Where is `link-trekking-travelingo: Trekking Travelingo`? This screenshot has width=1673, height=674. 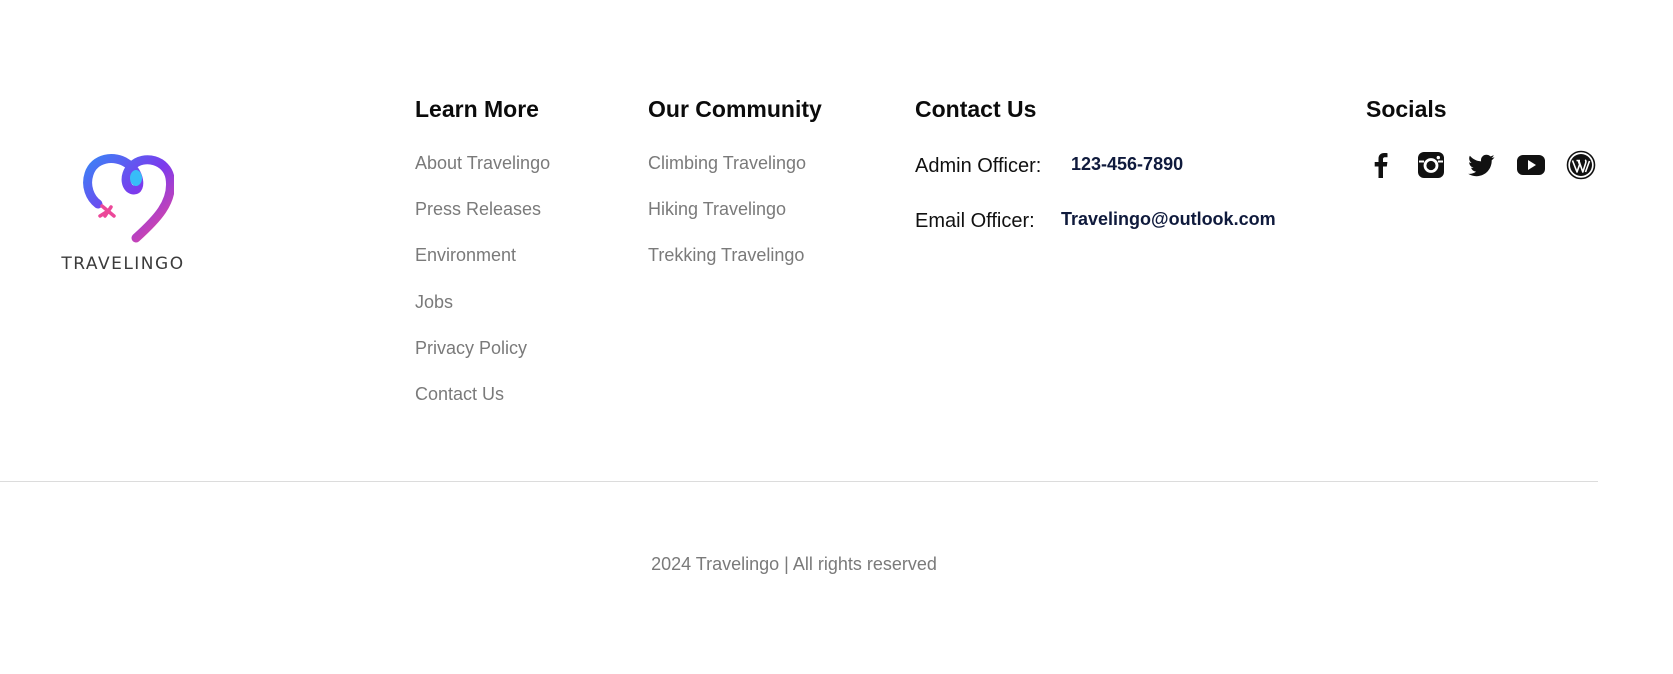
link-trekking-travelingo: Trekking Travelingo is located at coordinates (726, 255).